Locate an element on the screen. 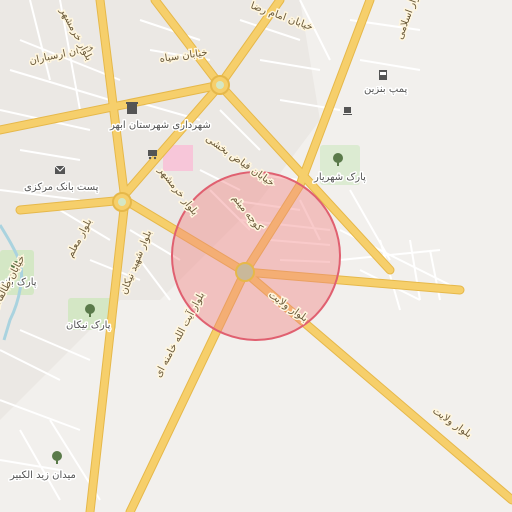 Image resolution: width=512 pixels, height=512 pixels. label-gas-station: پمپ بنزین is located at coordinates (385, 89).